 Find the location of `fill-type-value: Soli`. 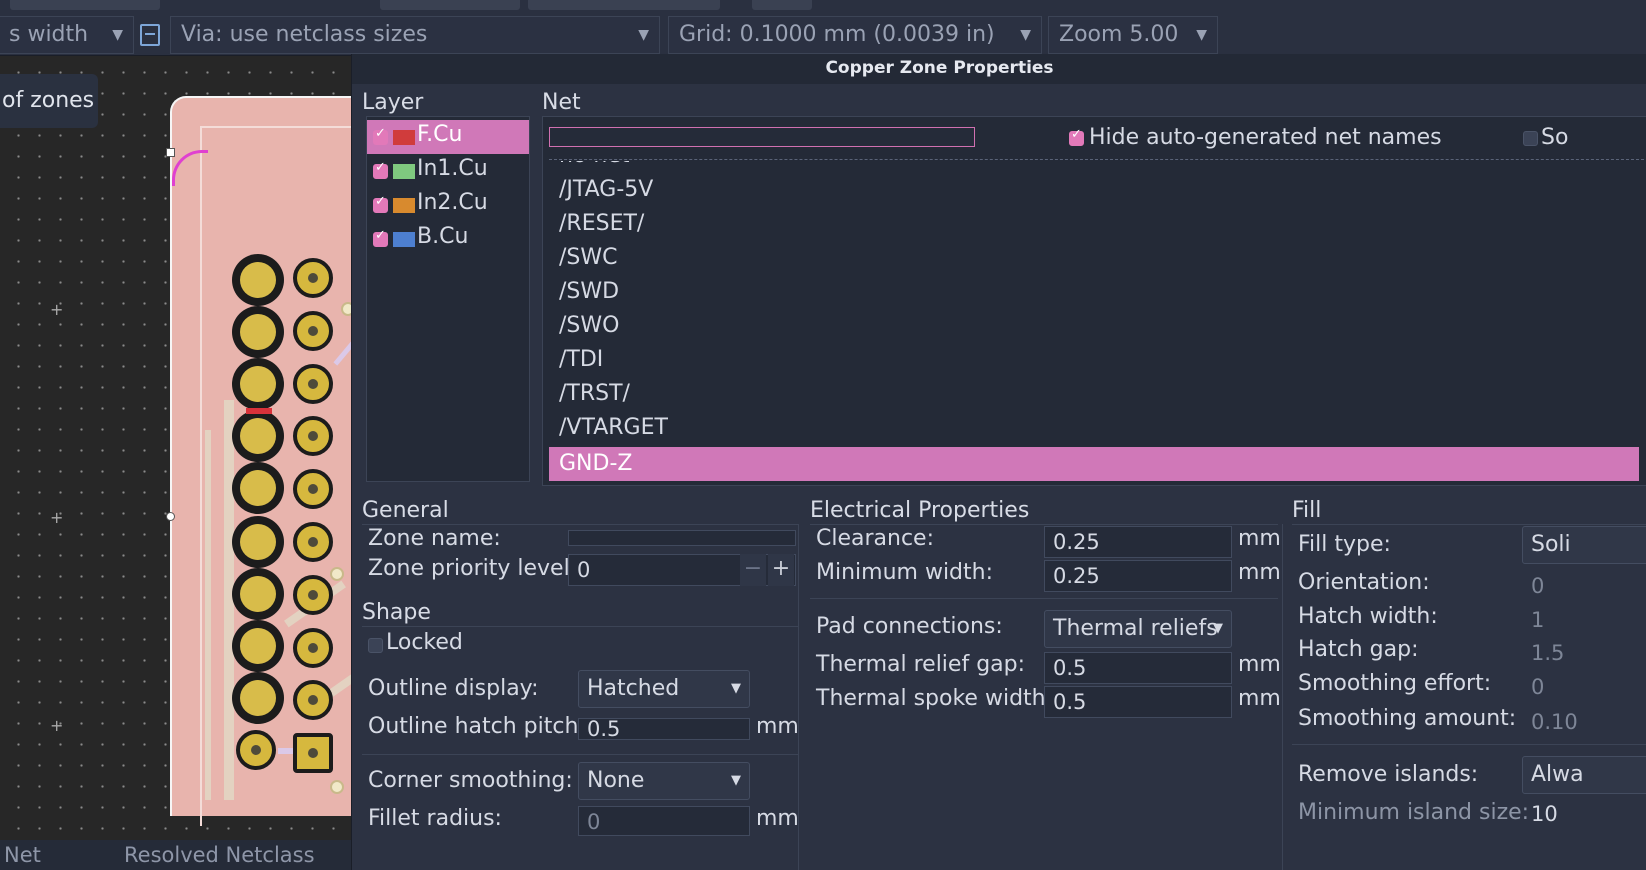

fill-type-value: Soli is located at coordinates (1551, 544).